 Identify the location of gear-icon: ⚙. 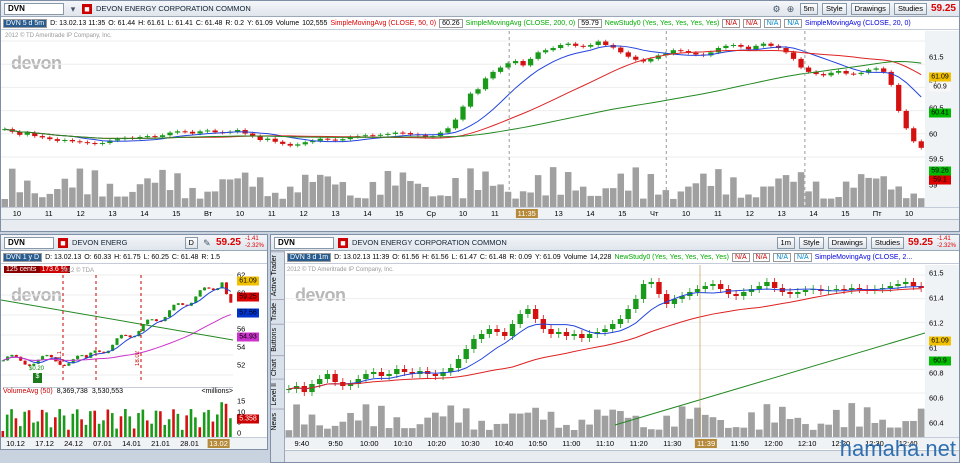
(777, 9).